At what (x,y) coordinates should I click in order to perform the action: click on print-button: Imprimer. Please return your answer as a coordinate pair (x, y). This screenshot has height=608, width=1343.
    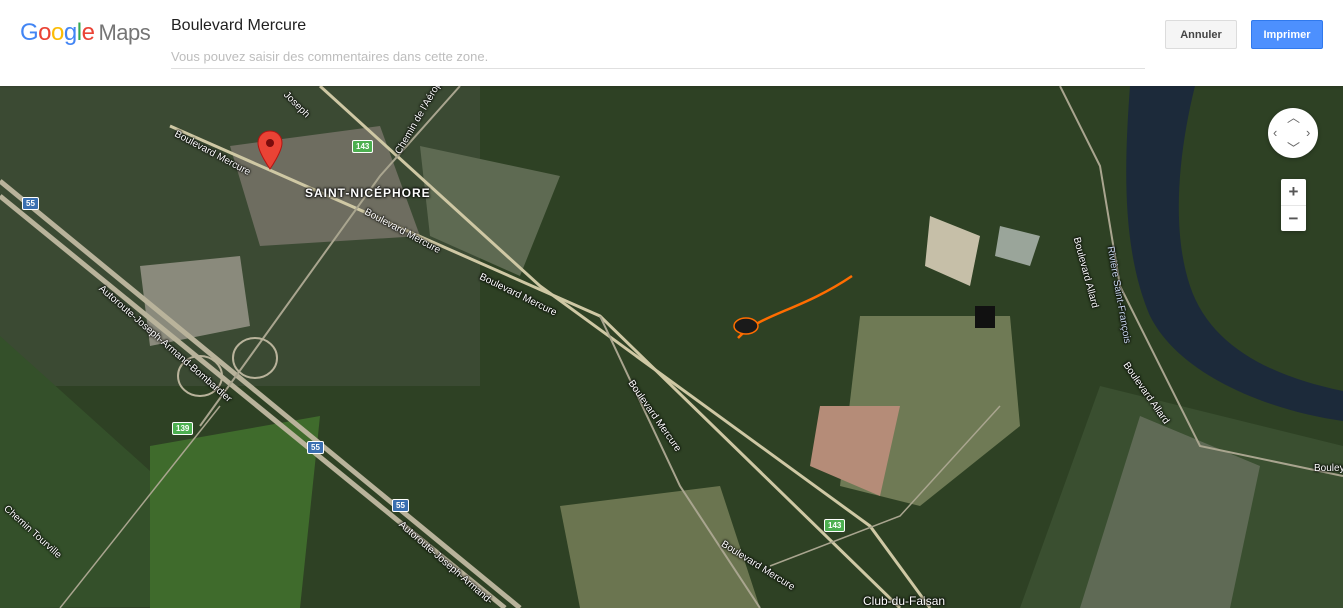
    Looking at the image, I should click on (1287, 34).